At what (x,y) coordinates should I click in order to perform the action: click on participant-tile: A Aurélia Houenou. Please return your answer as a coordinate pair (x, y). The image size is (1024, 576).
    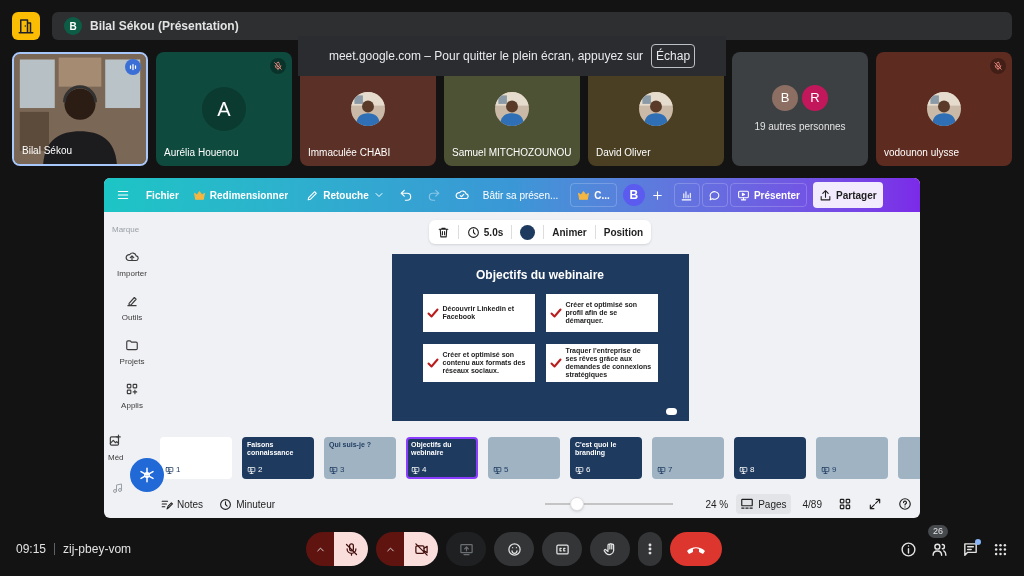
    Looking at the image, I should click on (224, 109).